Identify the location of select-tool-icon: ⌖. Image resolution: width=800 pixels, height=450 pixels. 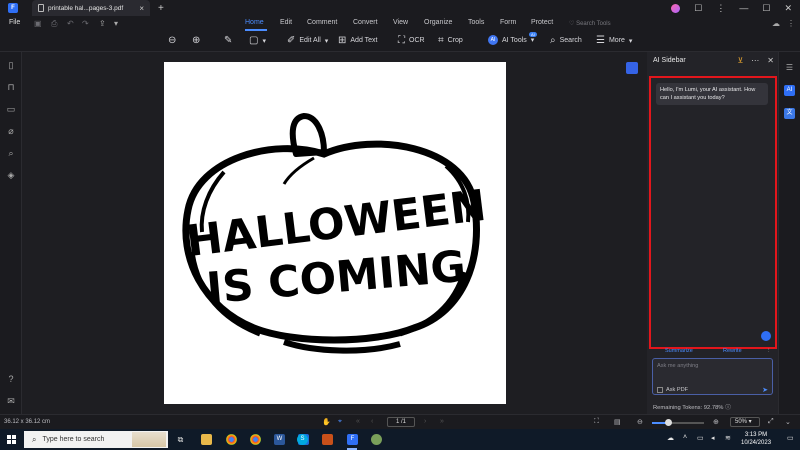
(340, 422).